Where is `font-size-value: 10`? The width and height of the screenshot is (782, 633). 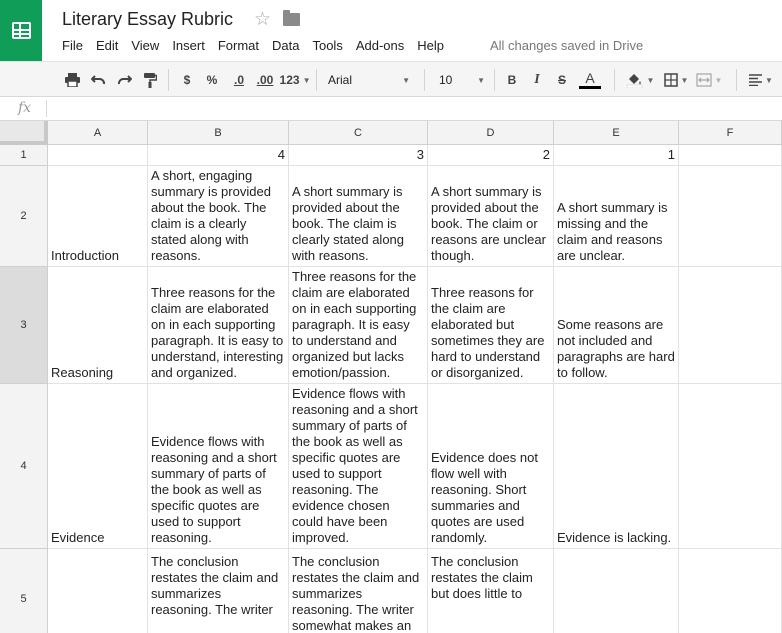 font-size-value: 10 is located at coordinates (446, 80).